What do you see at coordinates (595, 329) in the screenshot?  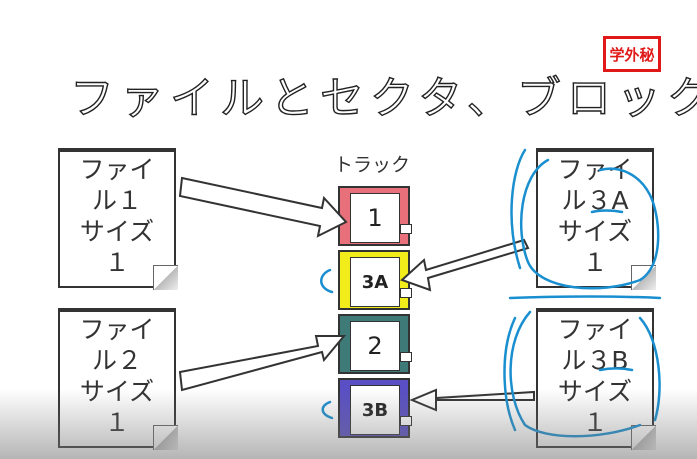 I see `file-3b-line-1: ファイ` at bounding box center [595, 329].